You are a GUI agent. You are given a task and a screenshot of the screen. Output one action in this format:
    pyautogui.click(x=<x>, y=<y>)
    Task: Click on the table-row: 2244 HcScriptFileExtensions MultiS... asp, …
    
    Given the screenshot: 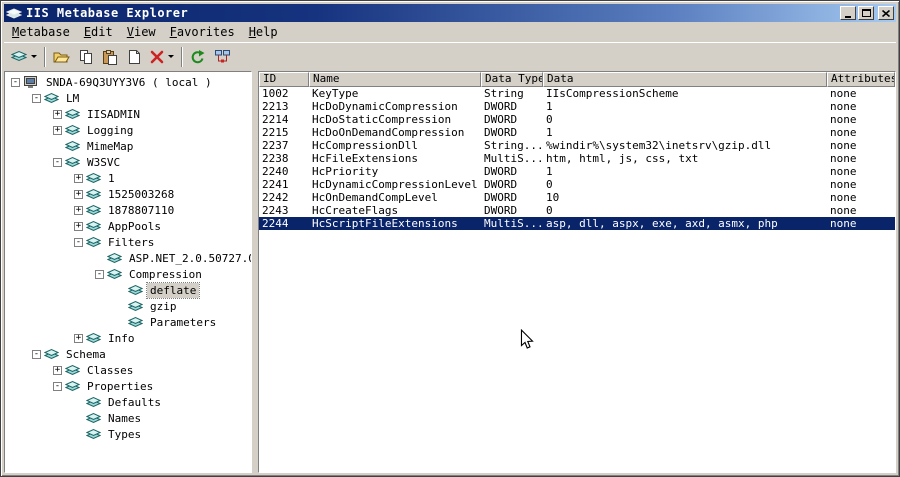 What is the action you would take?
    pyautogui.click(x=577, y=223)
    